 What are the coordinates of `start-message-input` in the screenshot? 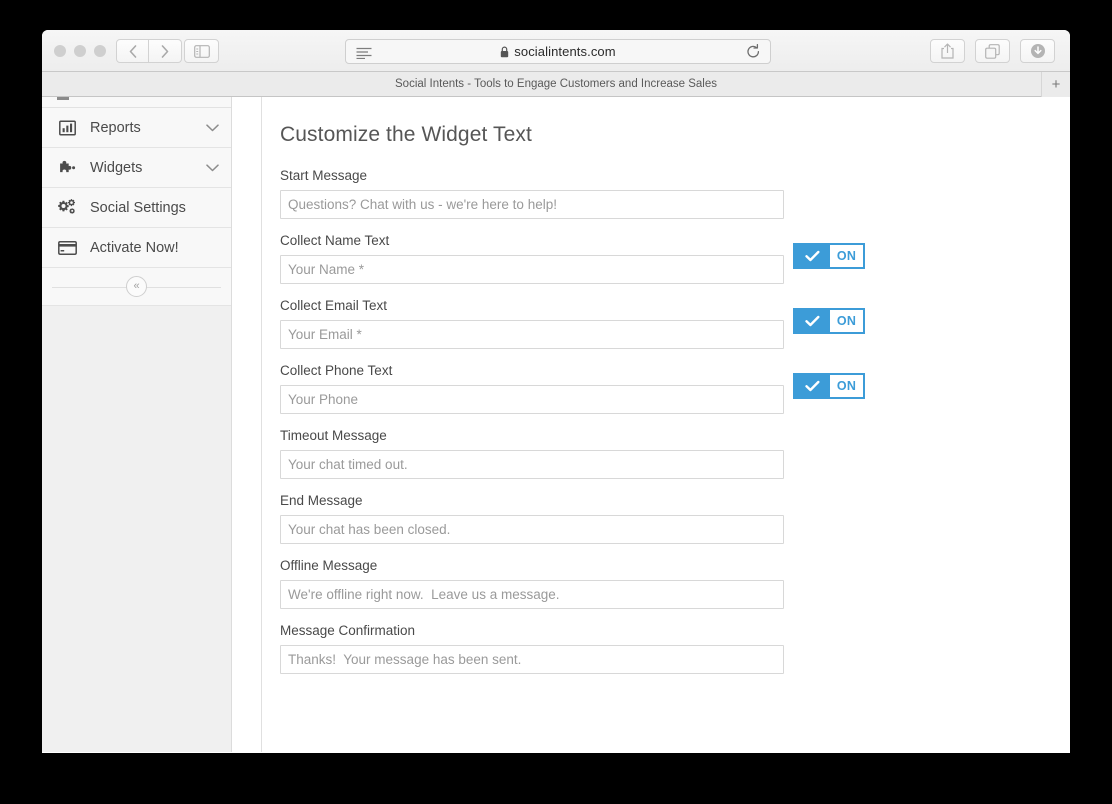 It's located at (532, 204).